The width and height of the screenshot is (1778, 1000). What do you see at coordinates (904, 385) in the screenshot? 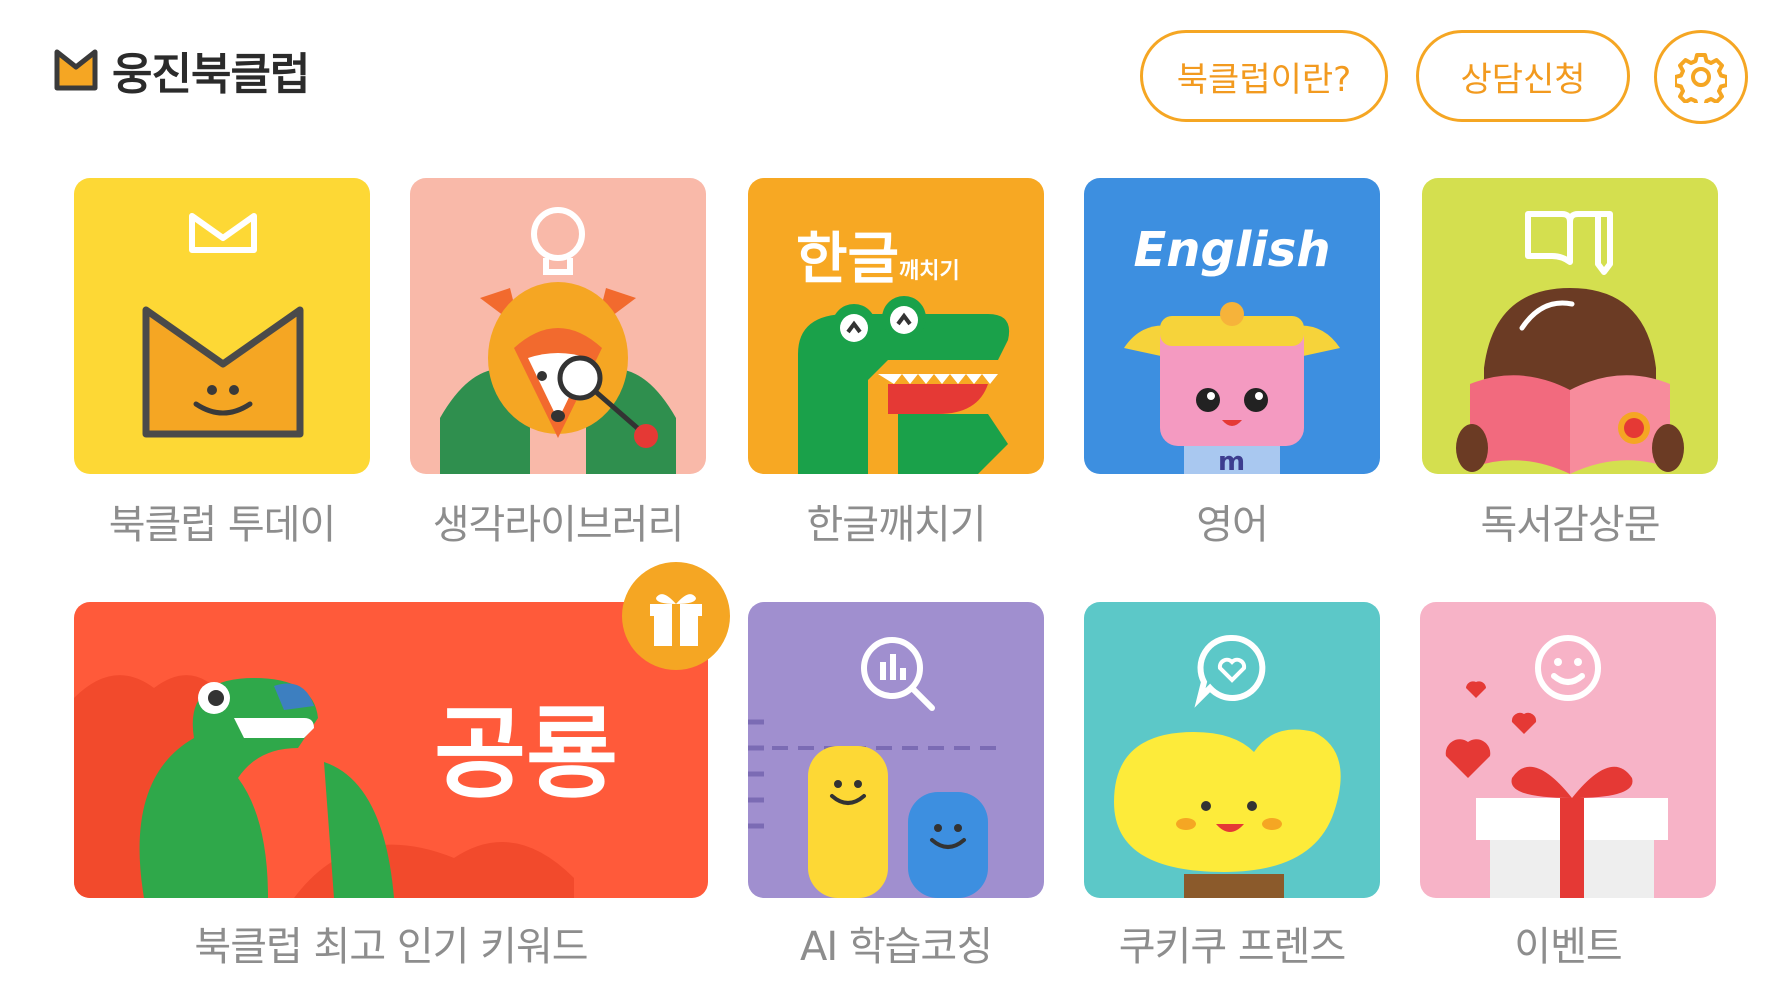
I see `crocodile-illustration` at bounding box center [904, 385].